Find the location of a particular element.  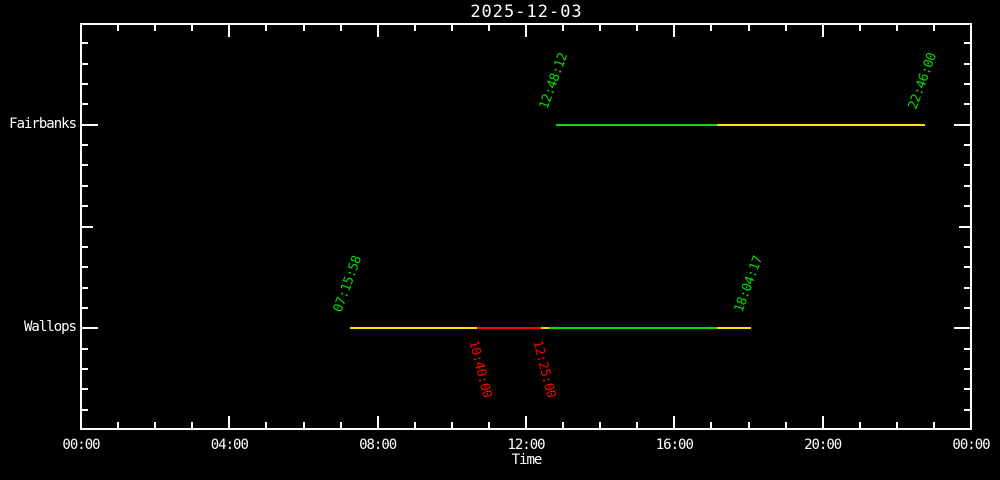

x-tick-label: 08:00 is located at coordinates (378, 445).